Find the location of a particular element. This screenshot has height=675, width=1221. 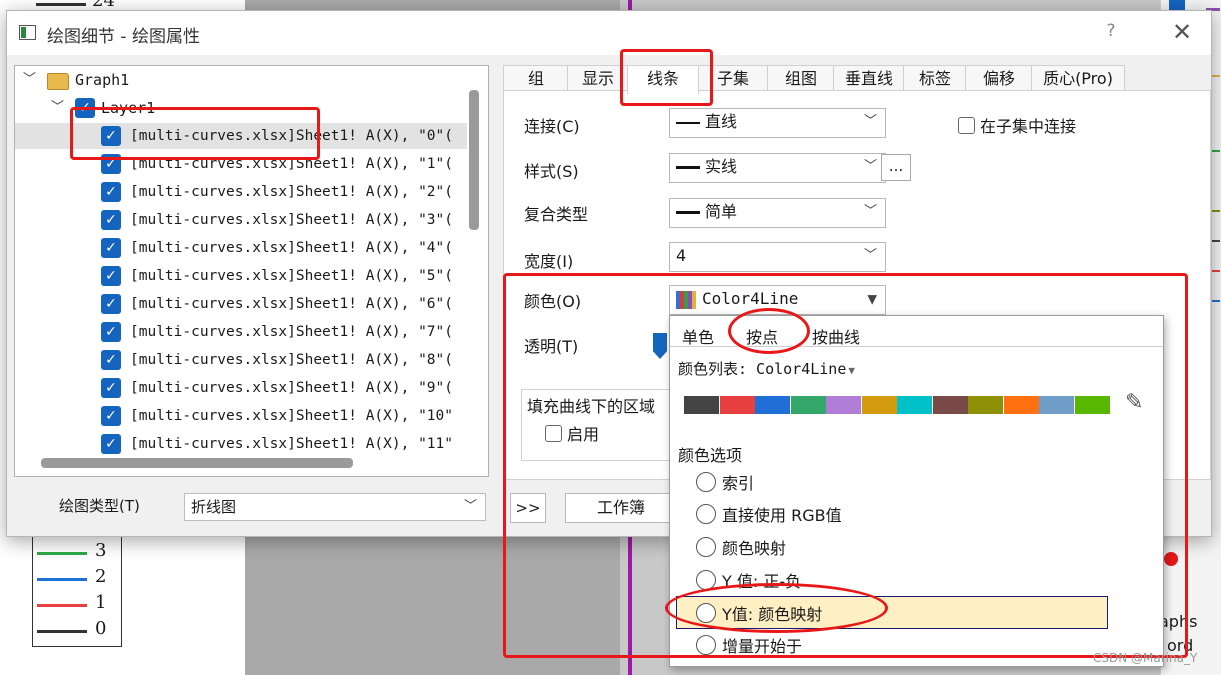

width-combobox: 4 ﹀ is located at coordinates (777, 257).